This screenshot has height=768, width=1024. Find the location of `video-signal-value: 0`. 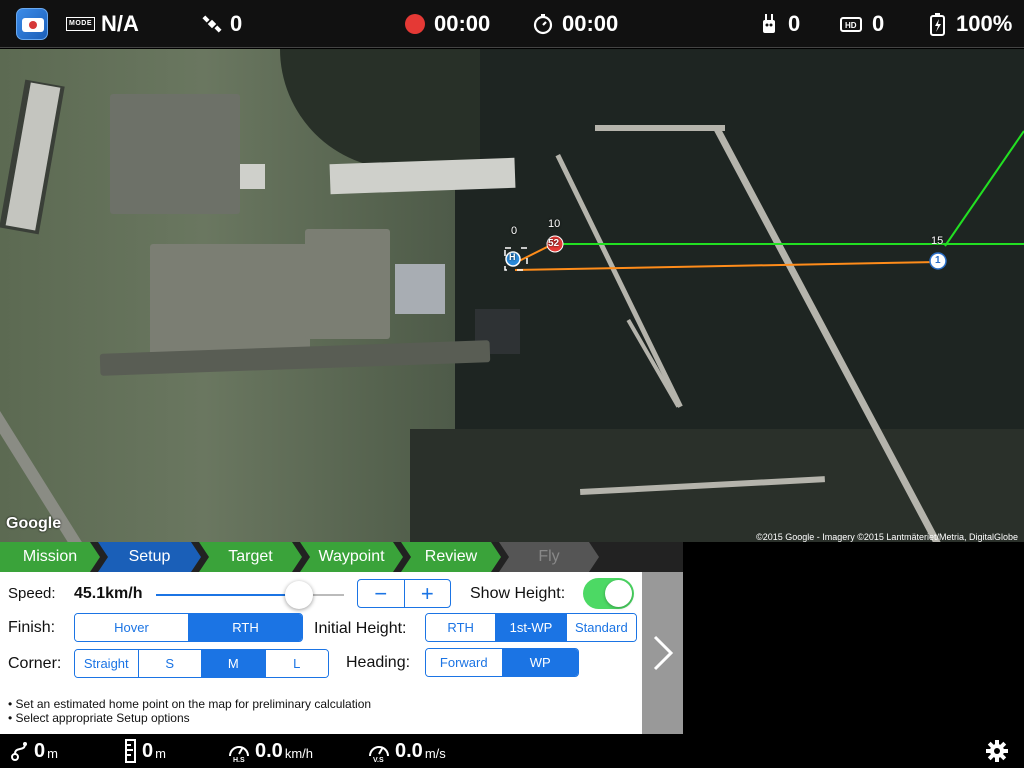

video-signal-value: 0 is located at coordinates (878, 23).